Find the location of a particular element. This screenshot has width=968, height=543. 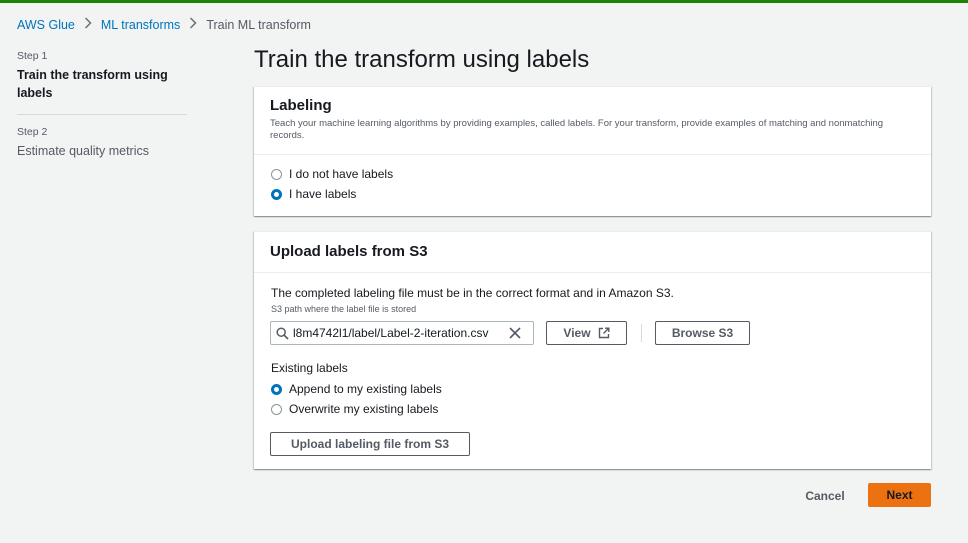

step-title: Train the transform using labels is located at coordinates (92, 84).